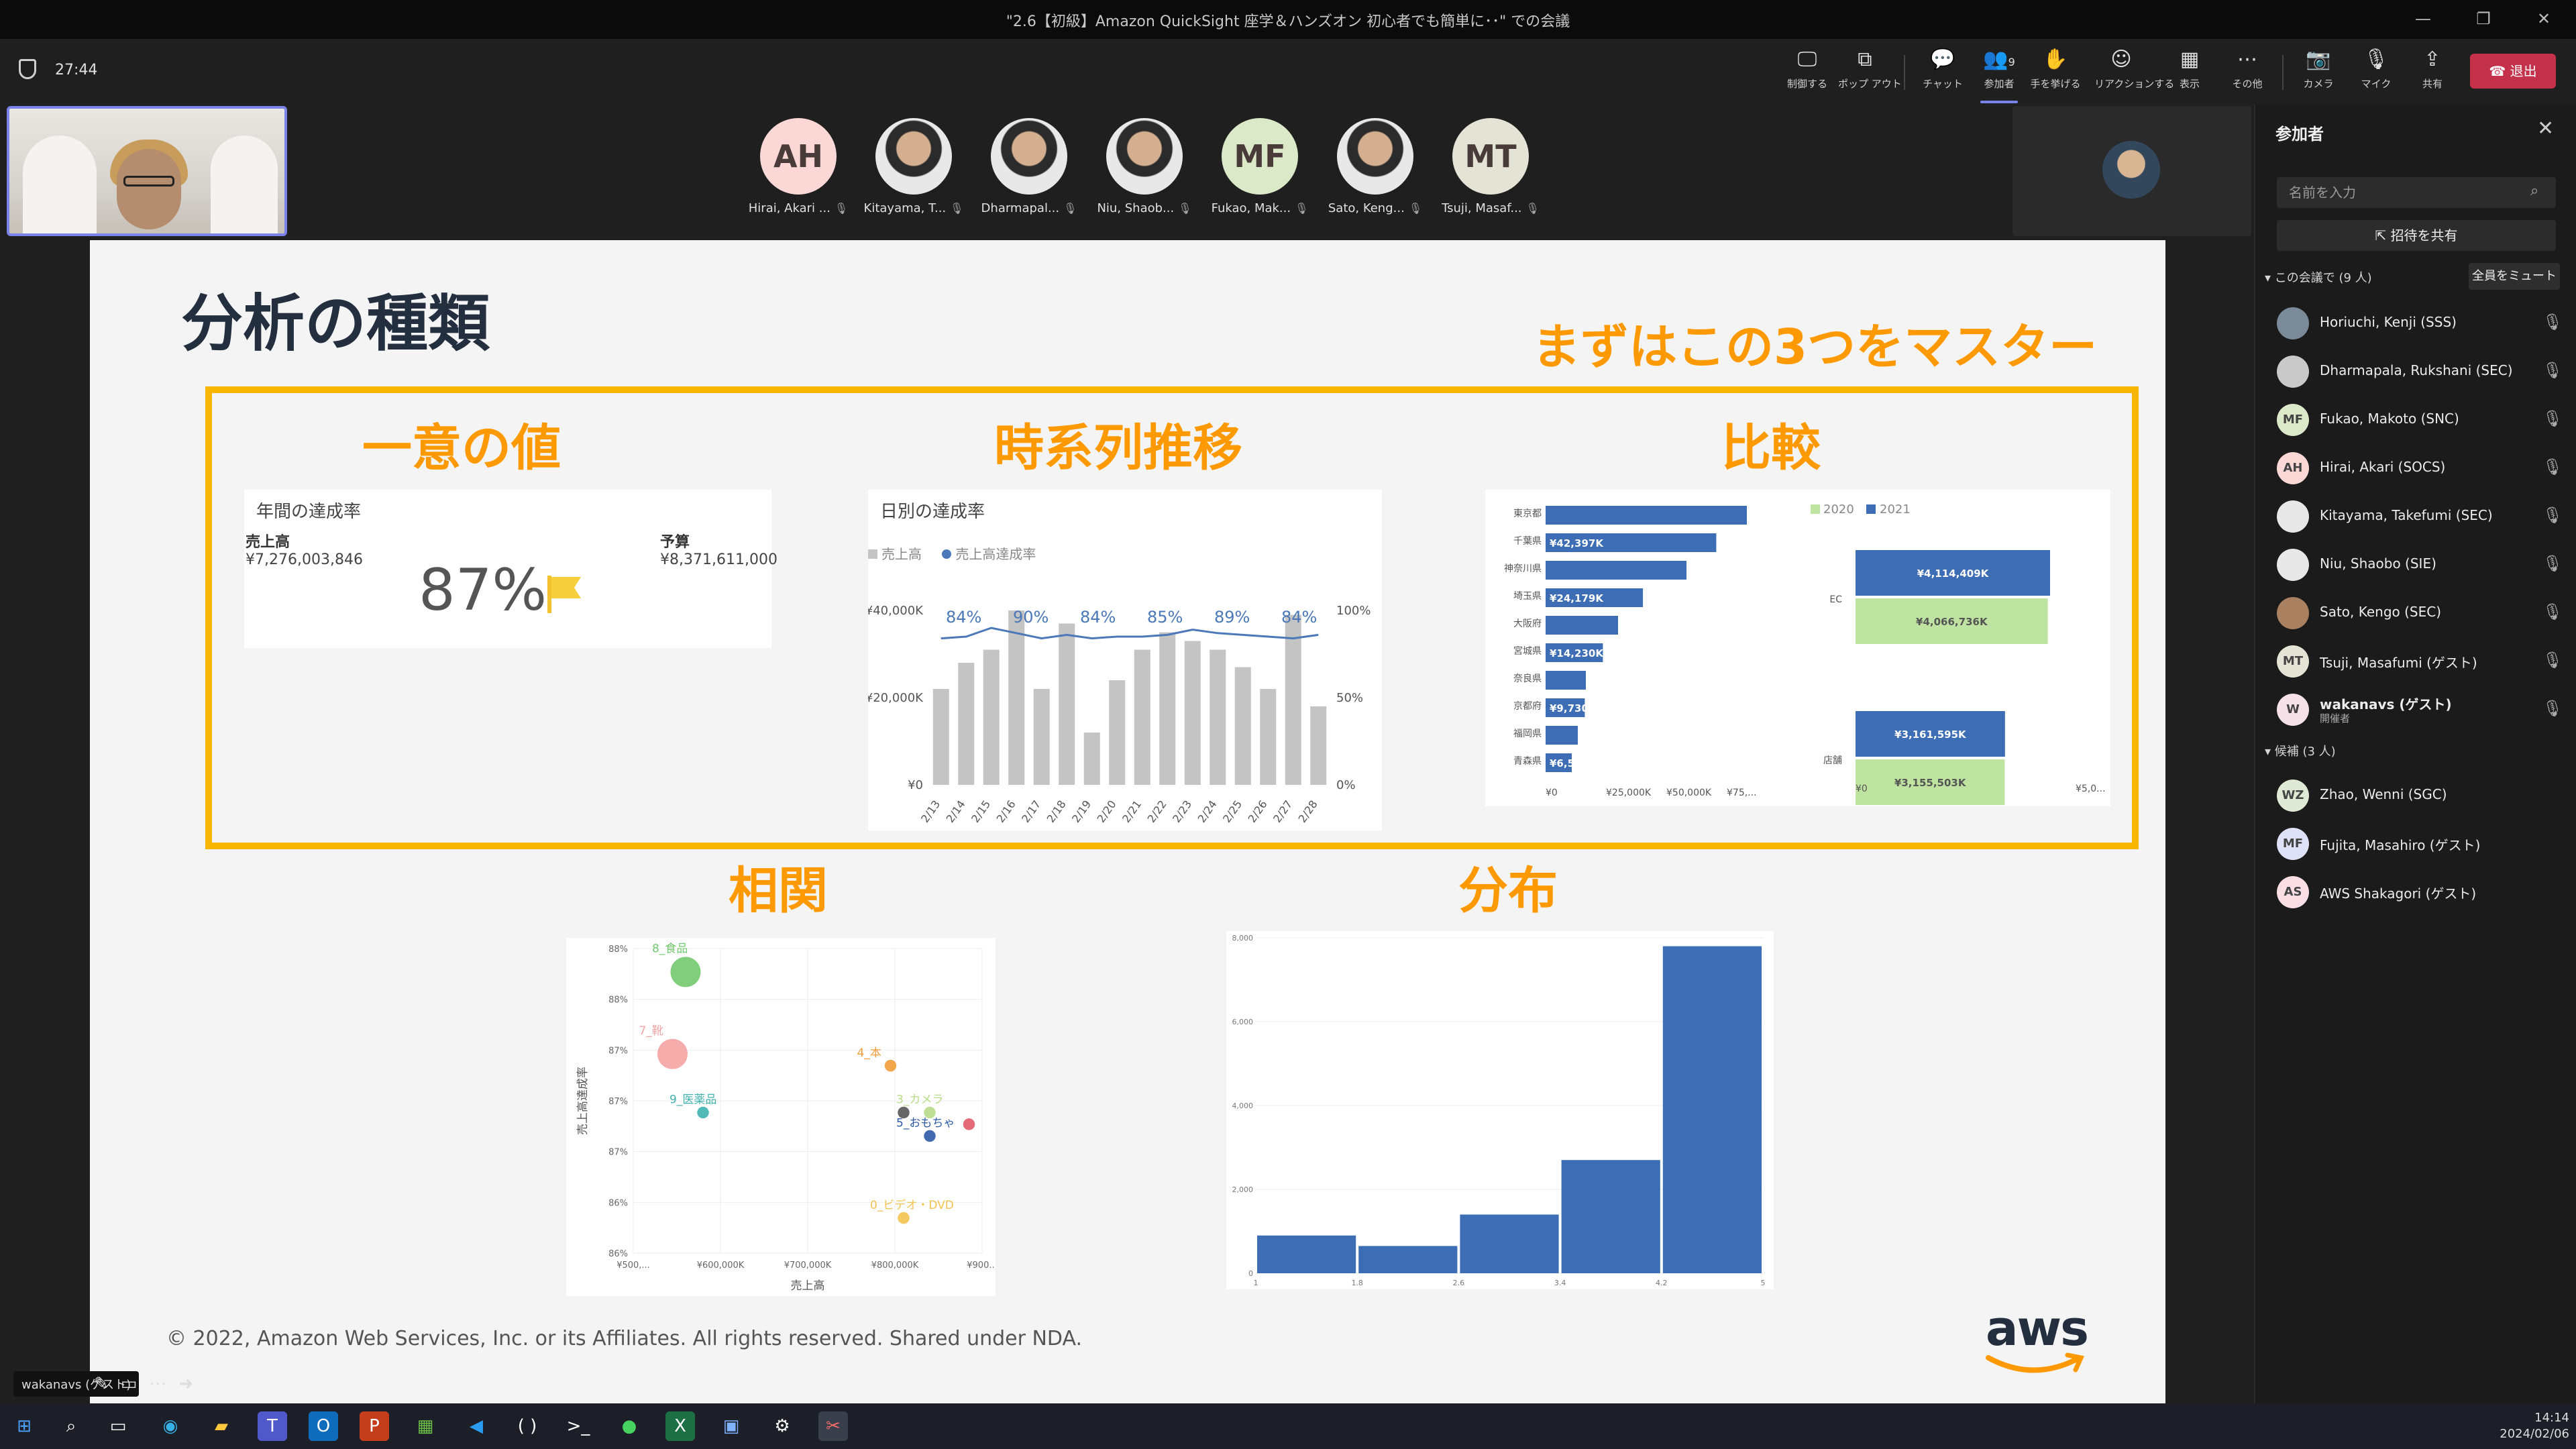  Describe the element at coordinates (925, 1123) in the screenshot. I see `point-label: 5_おもちゃ` at that location.